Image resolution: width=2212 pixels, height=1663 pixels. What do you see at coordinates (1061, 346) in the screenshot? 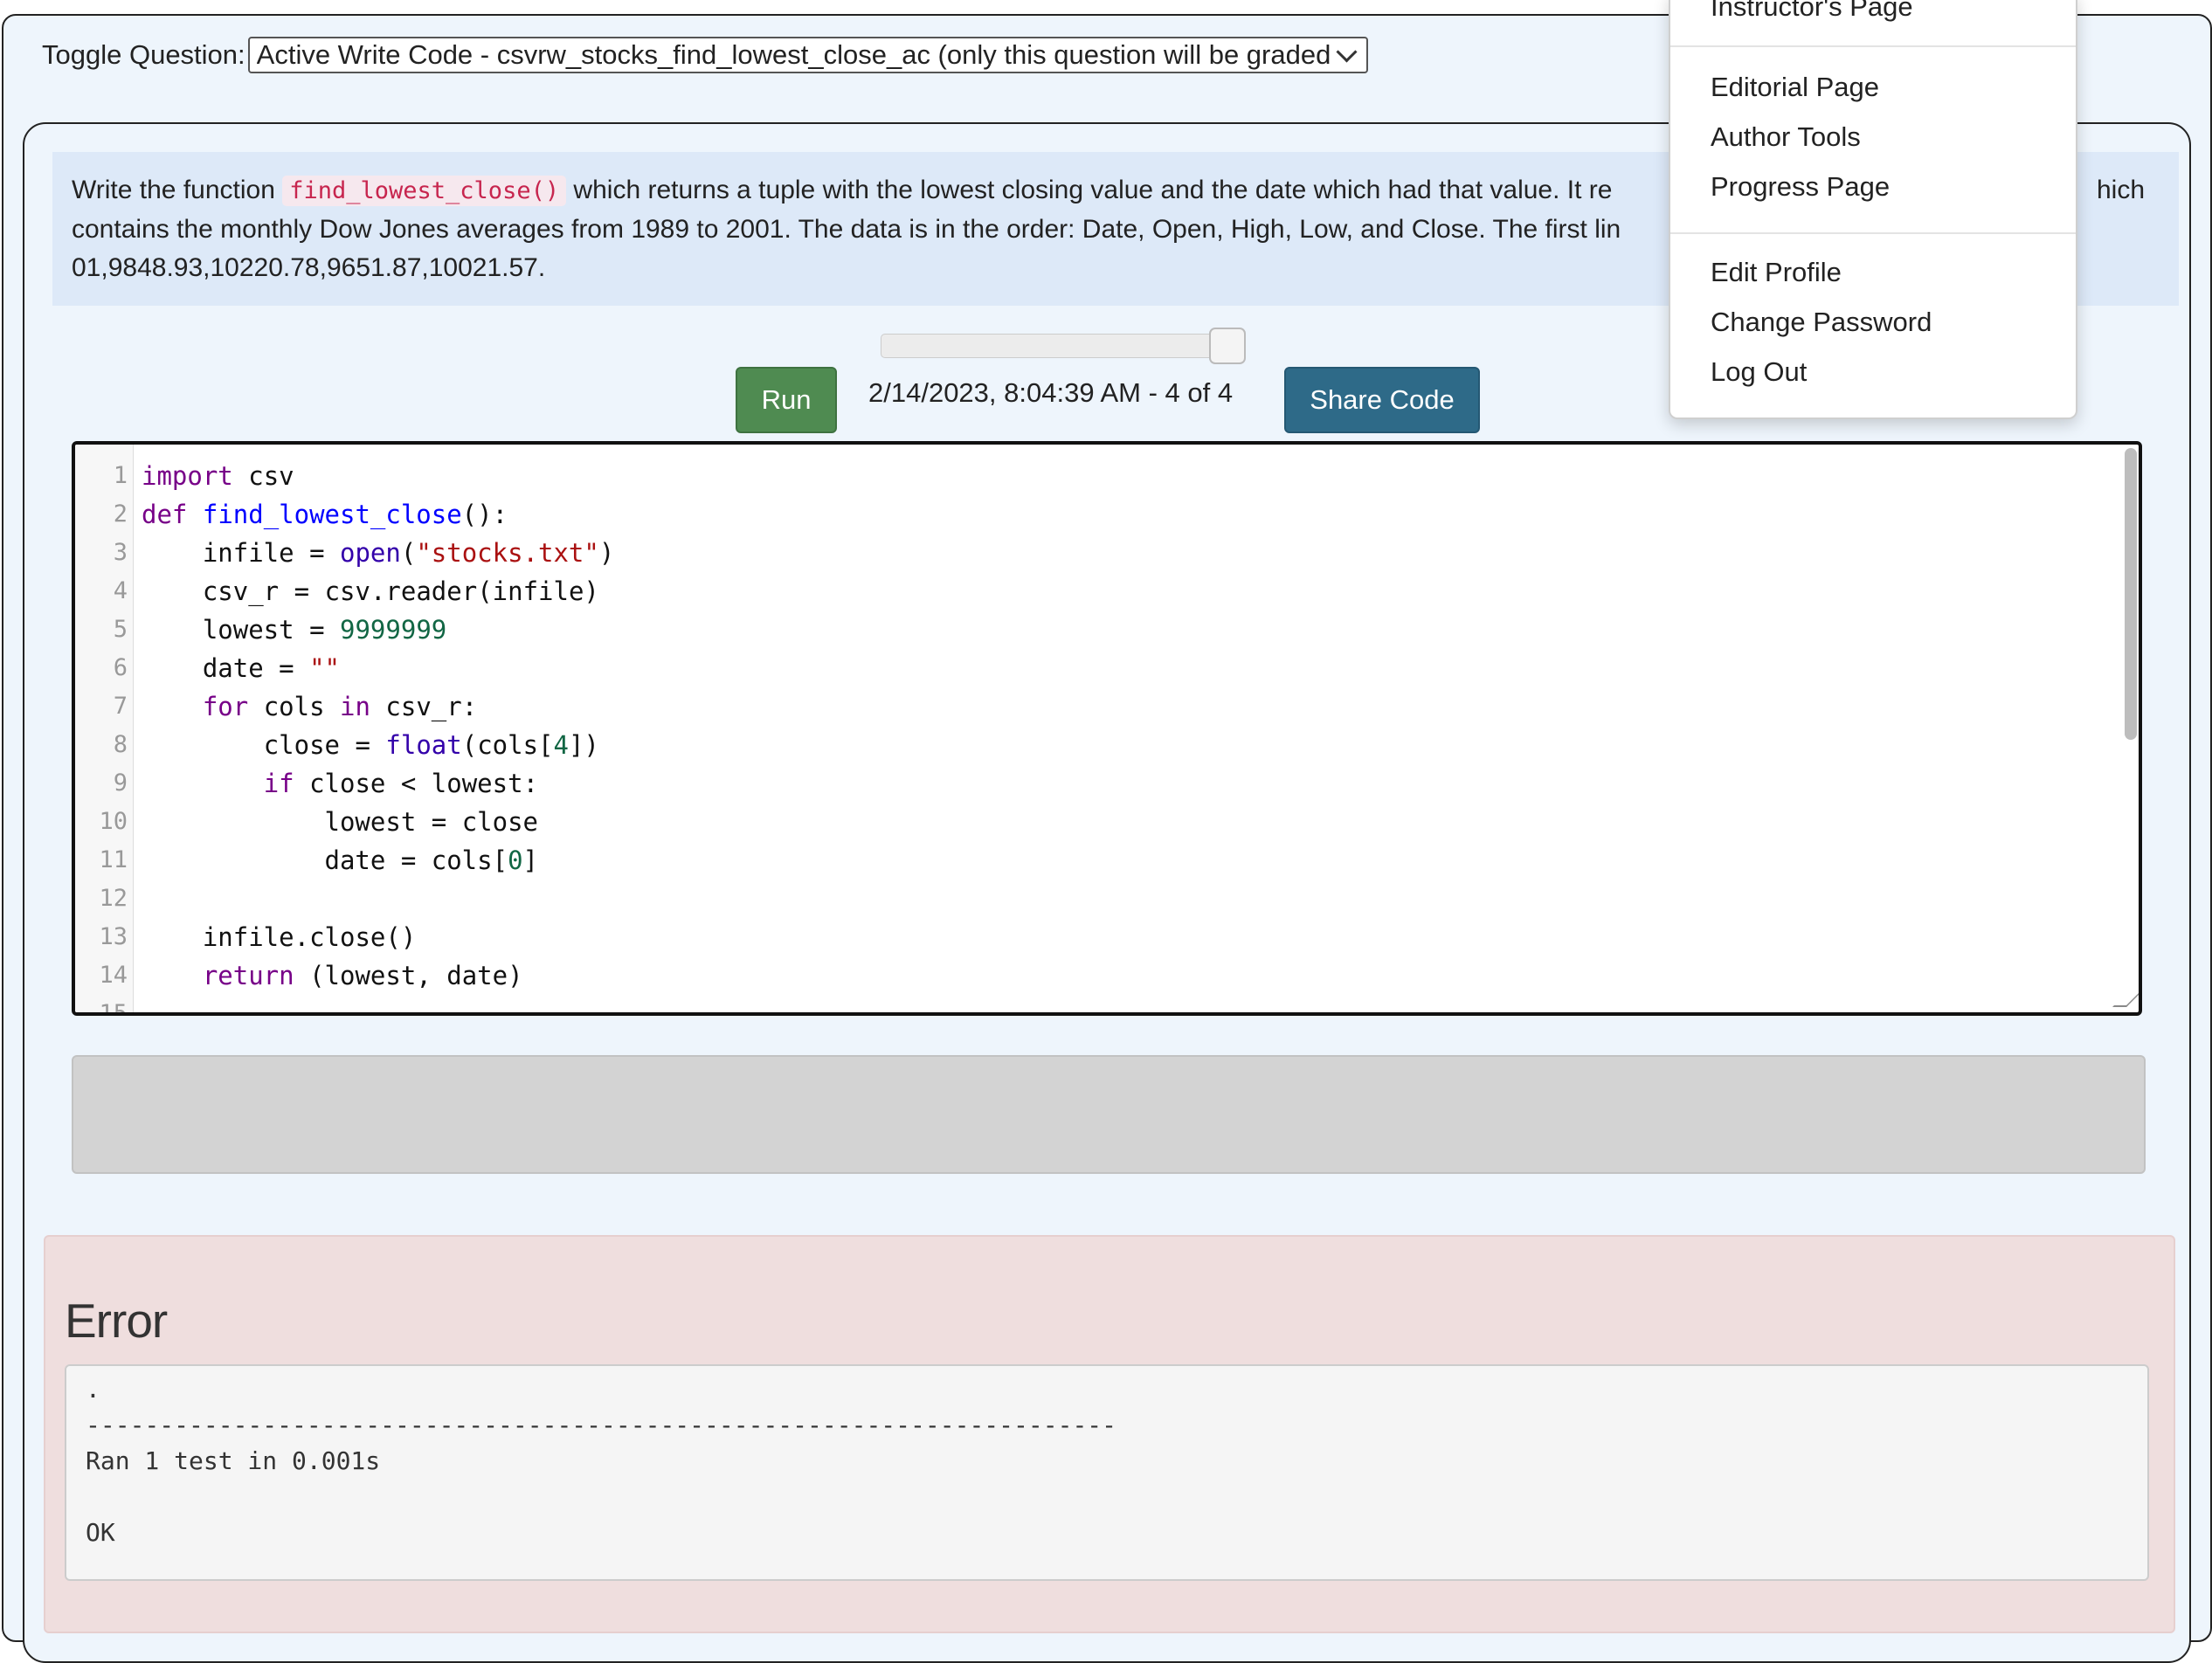
I see `history-slider-track` at bounding box center [1061, 346].